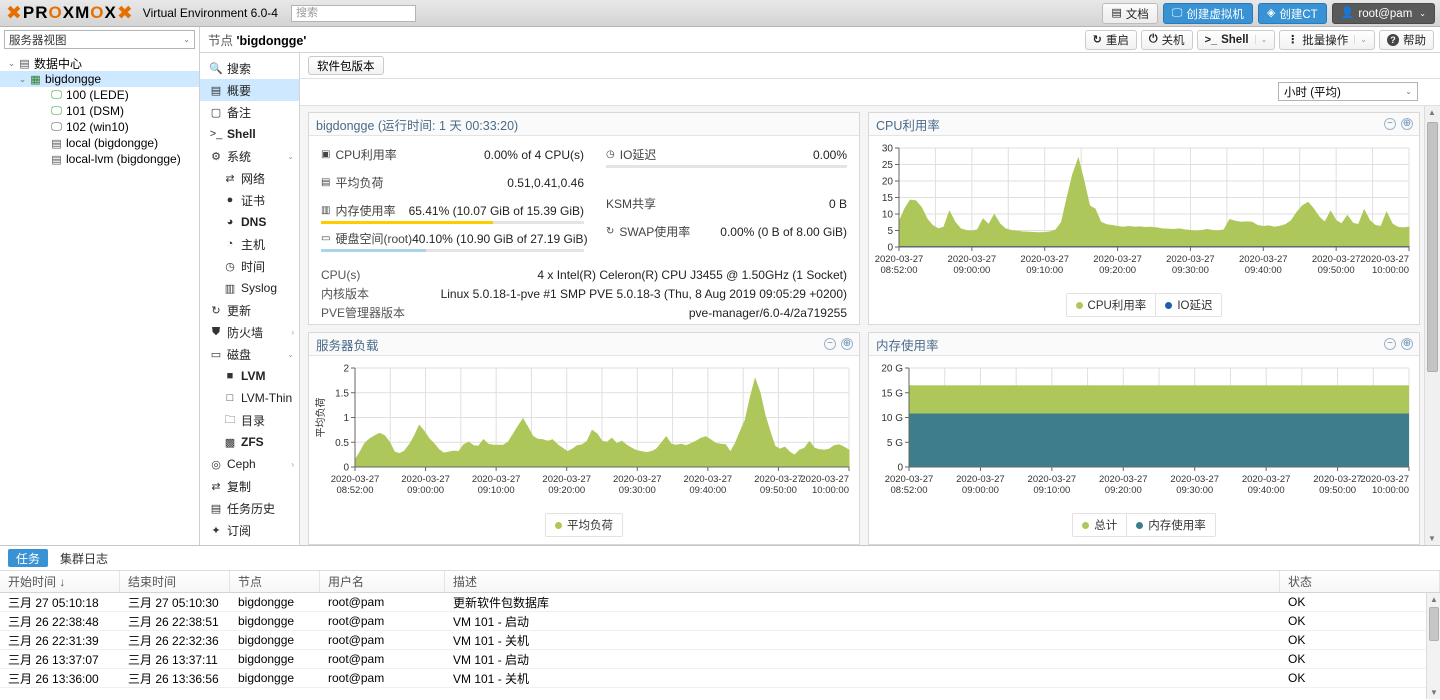  What do you see at coordinates (99, 111) in the screenshot?
I see `tree-item-101: 🖵 101 (DSM)` at bounding box center [99, 111].